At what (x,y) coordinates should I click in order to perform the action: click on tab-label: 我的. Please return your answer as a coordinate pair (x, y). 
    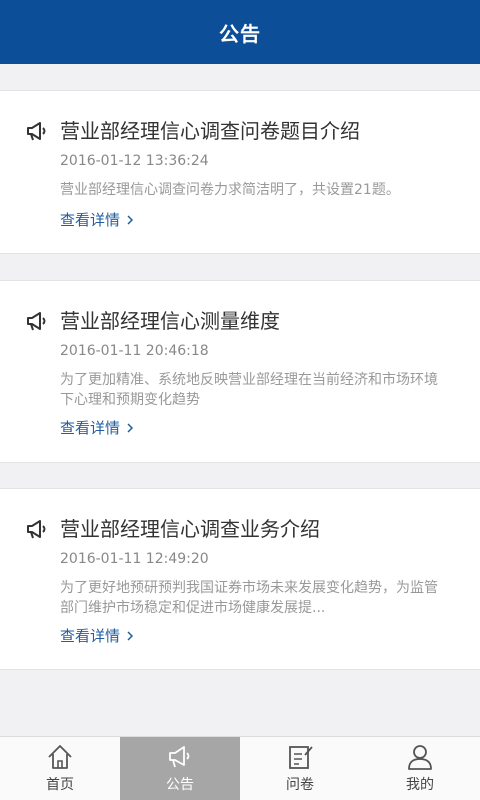
    Looking at the image, I should click on (420, 785).